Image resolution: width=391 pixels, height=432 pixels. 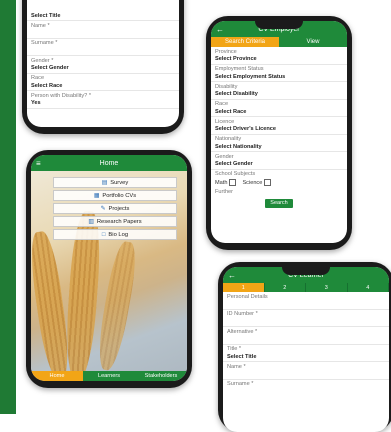 I want to click on home-menu-item: ▦ Portfolio CVs, so click(x=115, y=195).